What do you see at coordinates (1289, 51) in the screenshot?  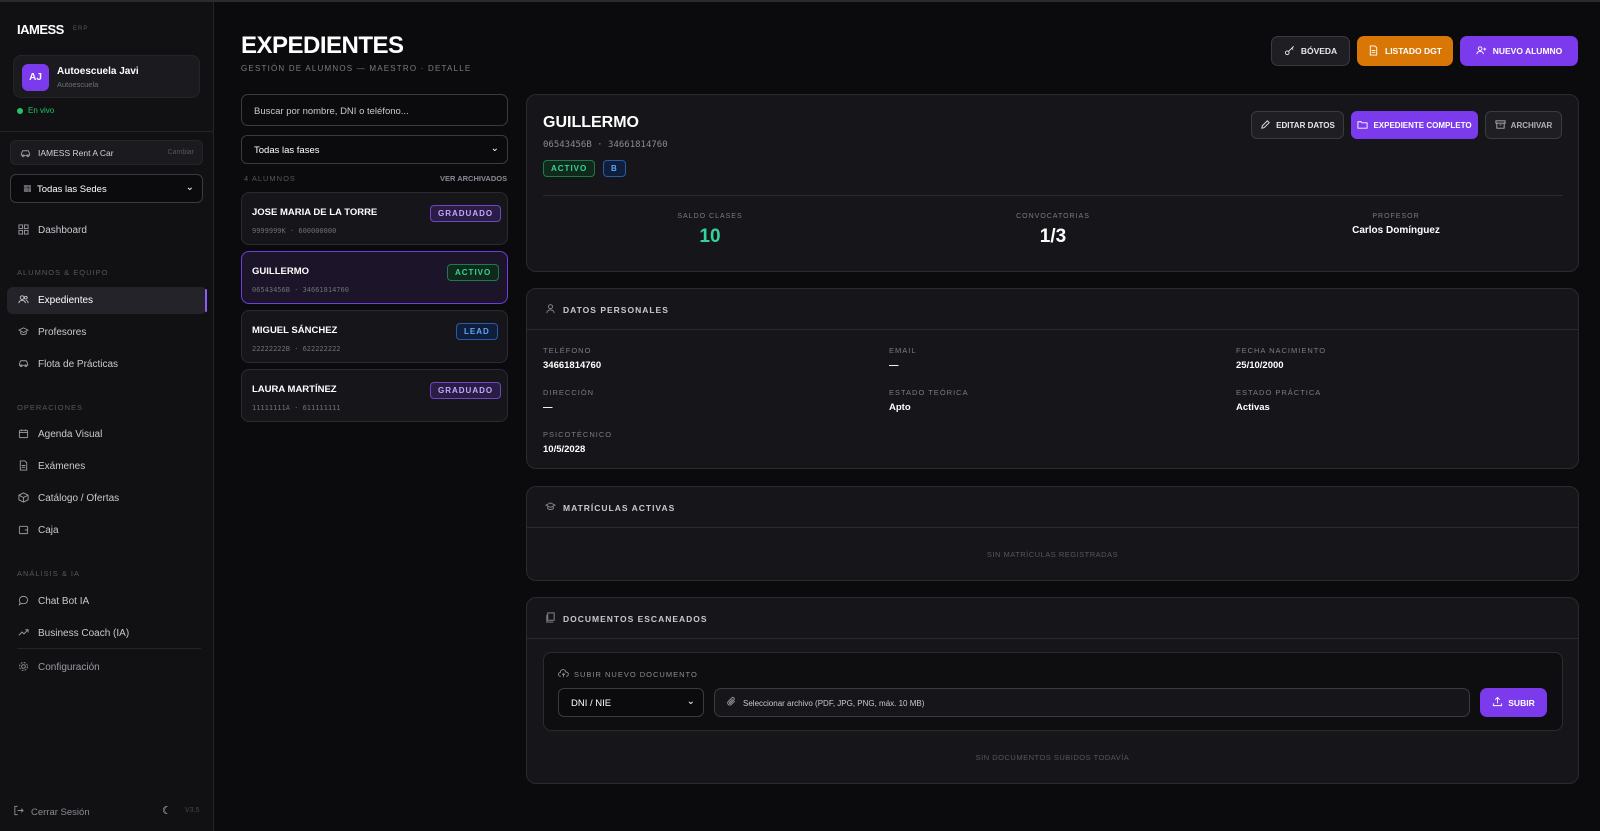 I see `key-icon` at bounding box center [1289, 51].